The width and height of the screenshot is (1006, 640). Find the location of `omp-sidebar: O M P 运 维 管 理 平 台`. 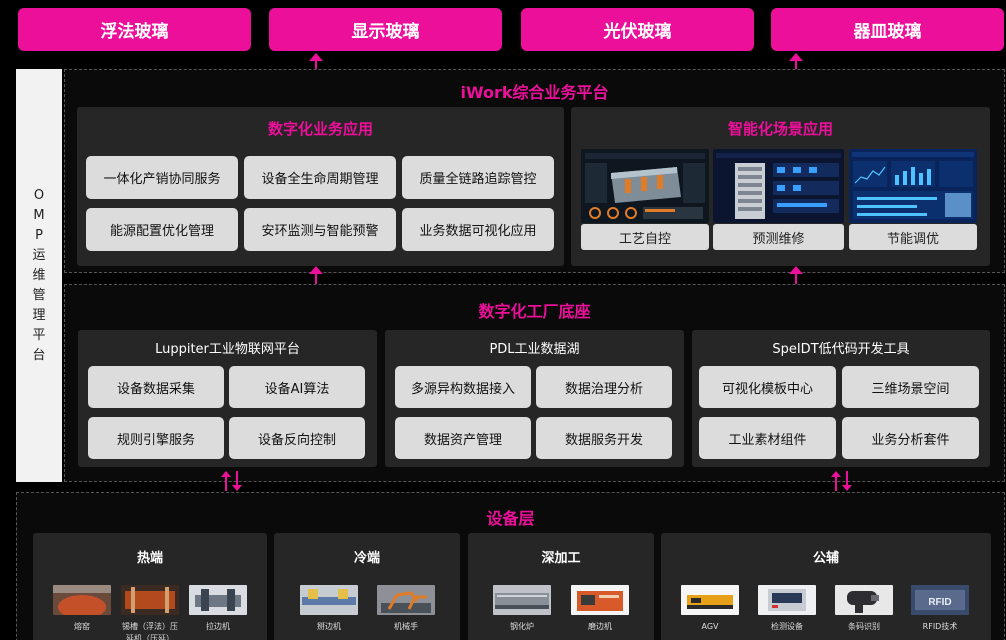

omp-sidebar: O M P 运 维 管 理 平 台 is located at coordinates (39, 275).